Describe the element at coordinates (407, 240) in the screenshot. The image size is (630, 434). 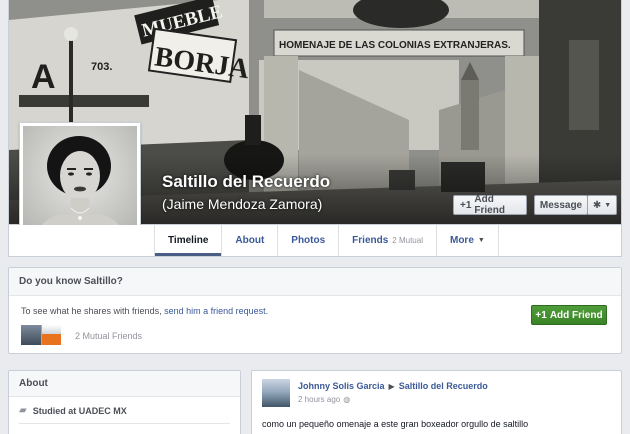
I see `tab-friends-count: 2 Mutual` at that location.